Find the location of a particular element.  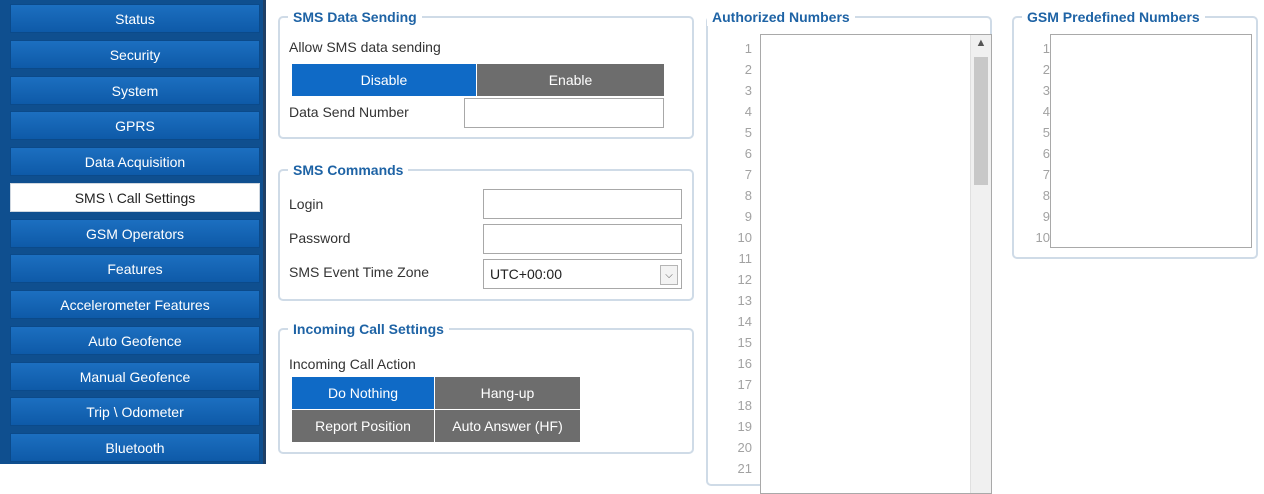

line-number: 16 is located at coordinates (744, 363).